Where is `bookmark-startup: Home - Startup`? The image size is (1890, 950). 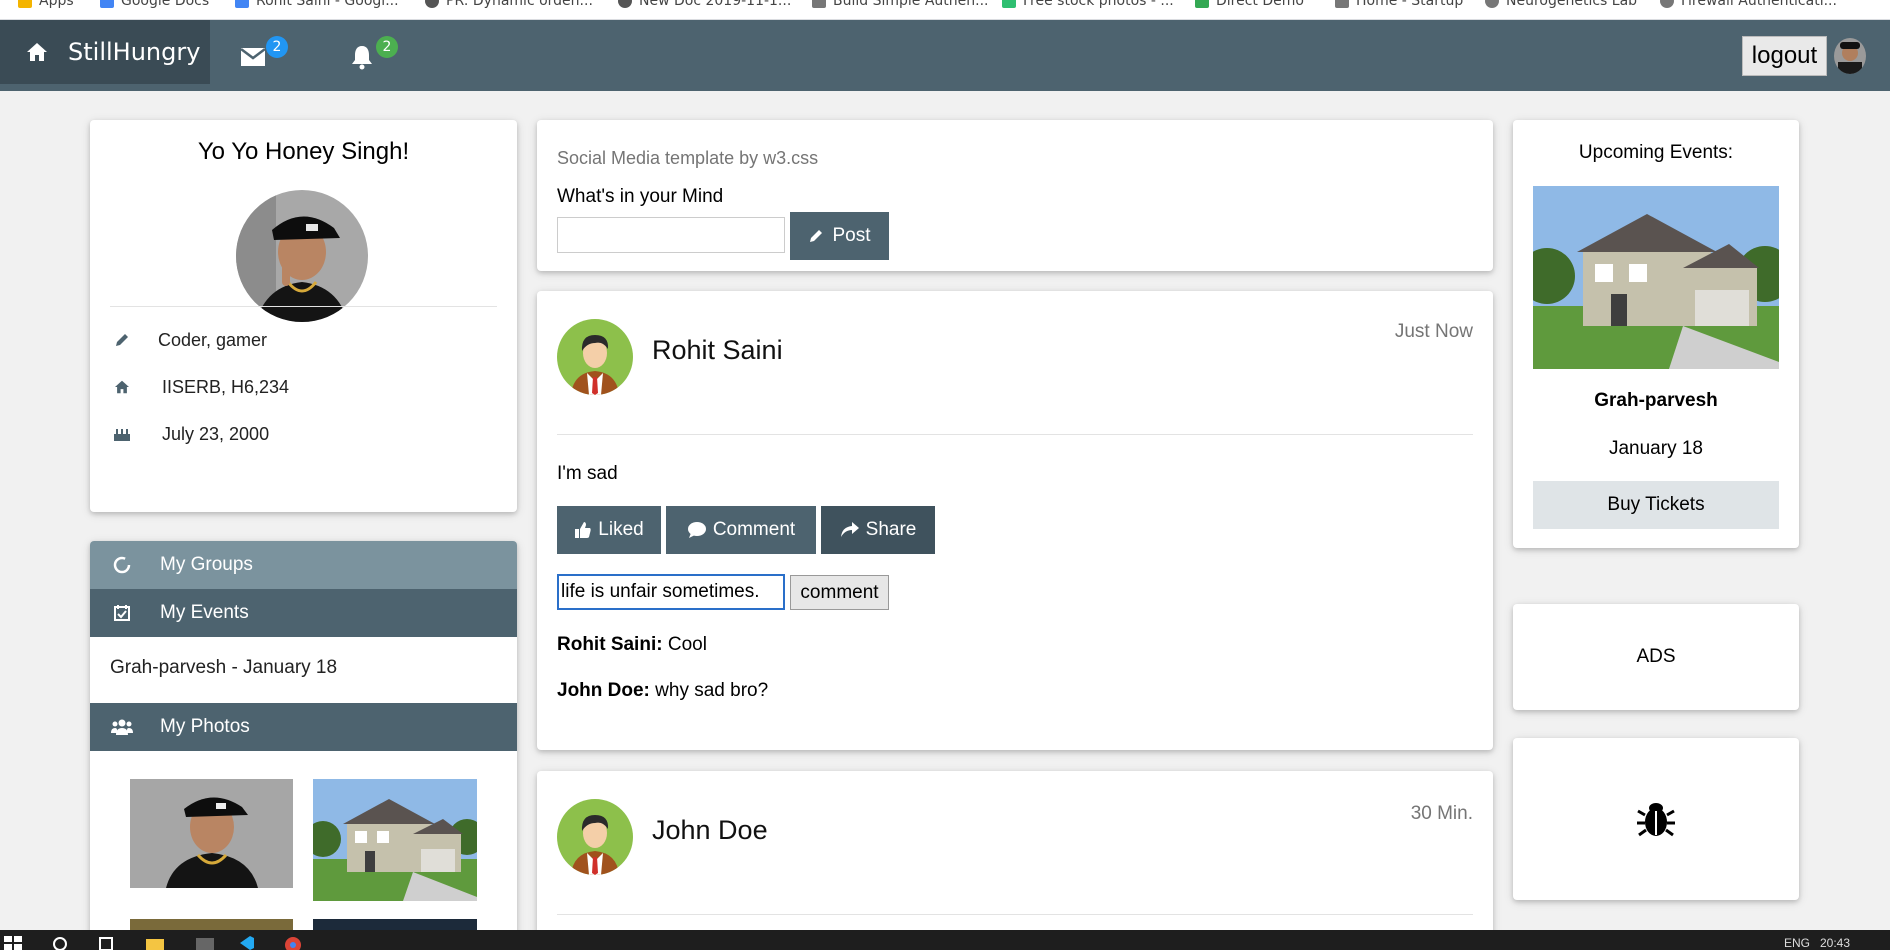
bookmark-startup: Home - Startup is located at coordinates (1399, 5).